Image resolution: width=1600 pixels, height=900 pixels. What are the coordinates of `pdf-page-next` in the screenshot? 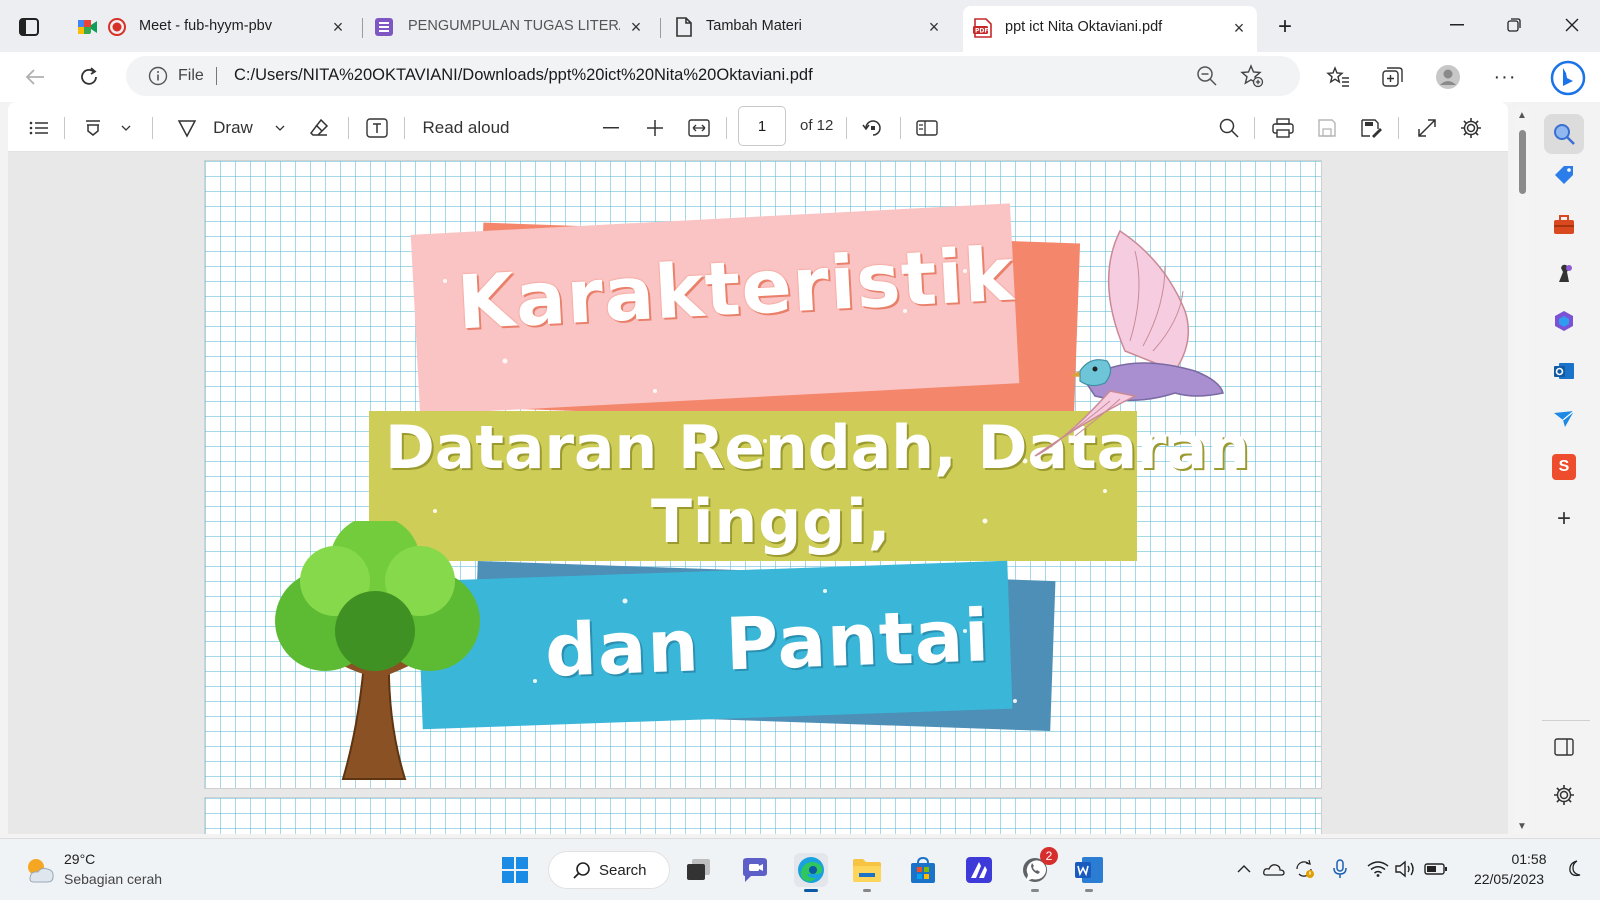 It's located at (763, 815).